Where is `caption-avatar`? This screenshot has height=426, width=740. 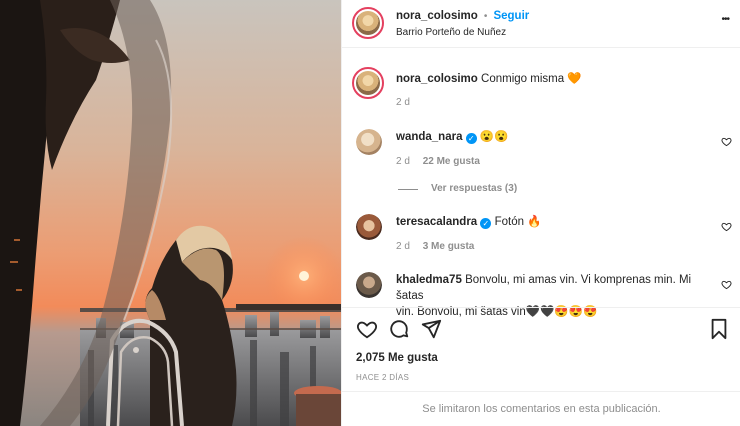 caption-avatar is located at coordinates (368, 83).